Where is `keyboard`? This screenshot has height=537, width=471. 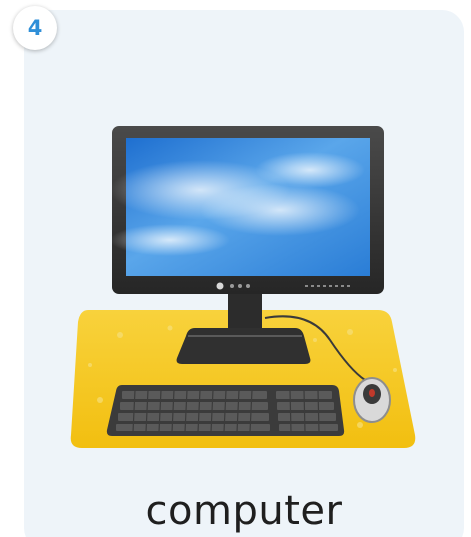
keyboard is located at coordinates (225, 410).